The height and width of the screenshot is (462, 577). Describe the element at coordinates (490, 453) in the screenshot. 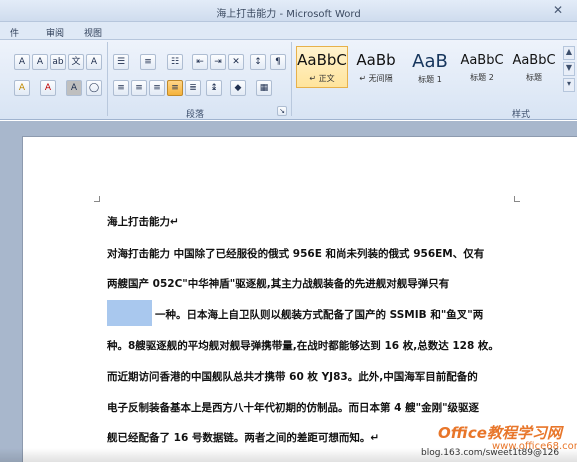

I see `blog-credit: blog.163.com/sweet1t89@126` at that location.